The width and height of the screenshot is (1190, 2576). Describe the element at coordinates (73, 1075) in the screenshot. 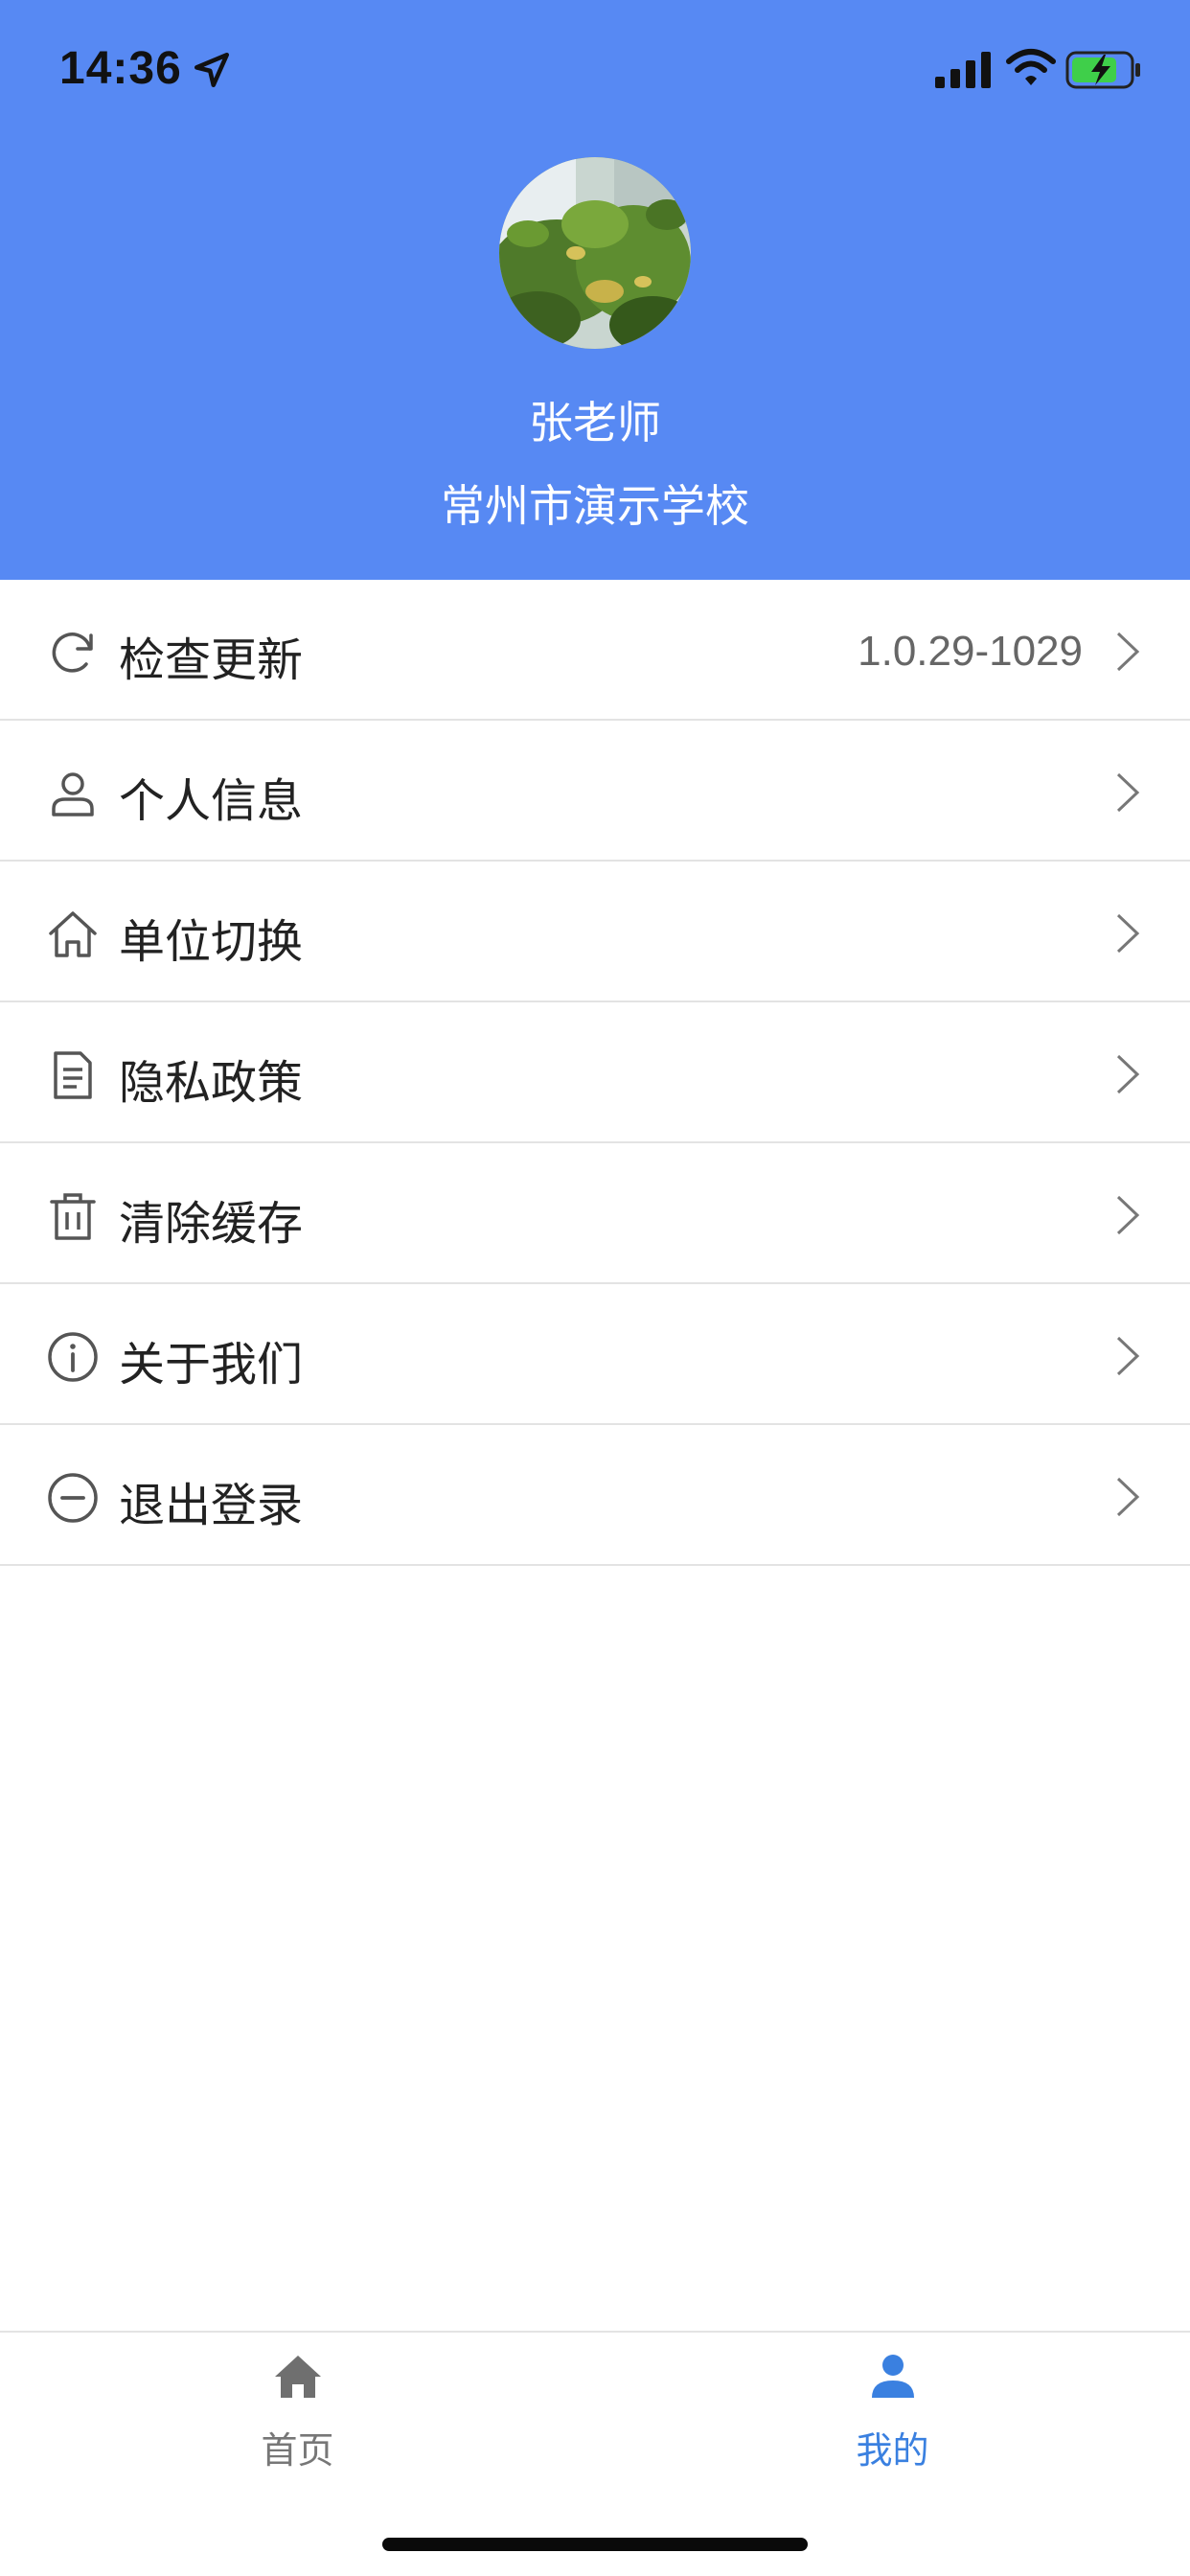

I see `document-icon` at that location.